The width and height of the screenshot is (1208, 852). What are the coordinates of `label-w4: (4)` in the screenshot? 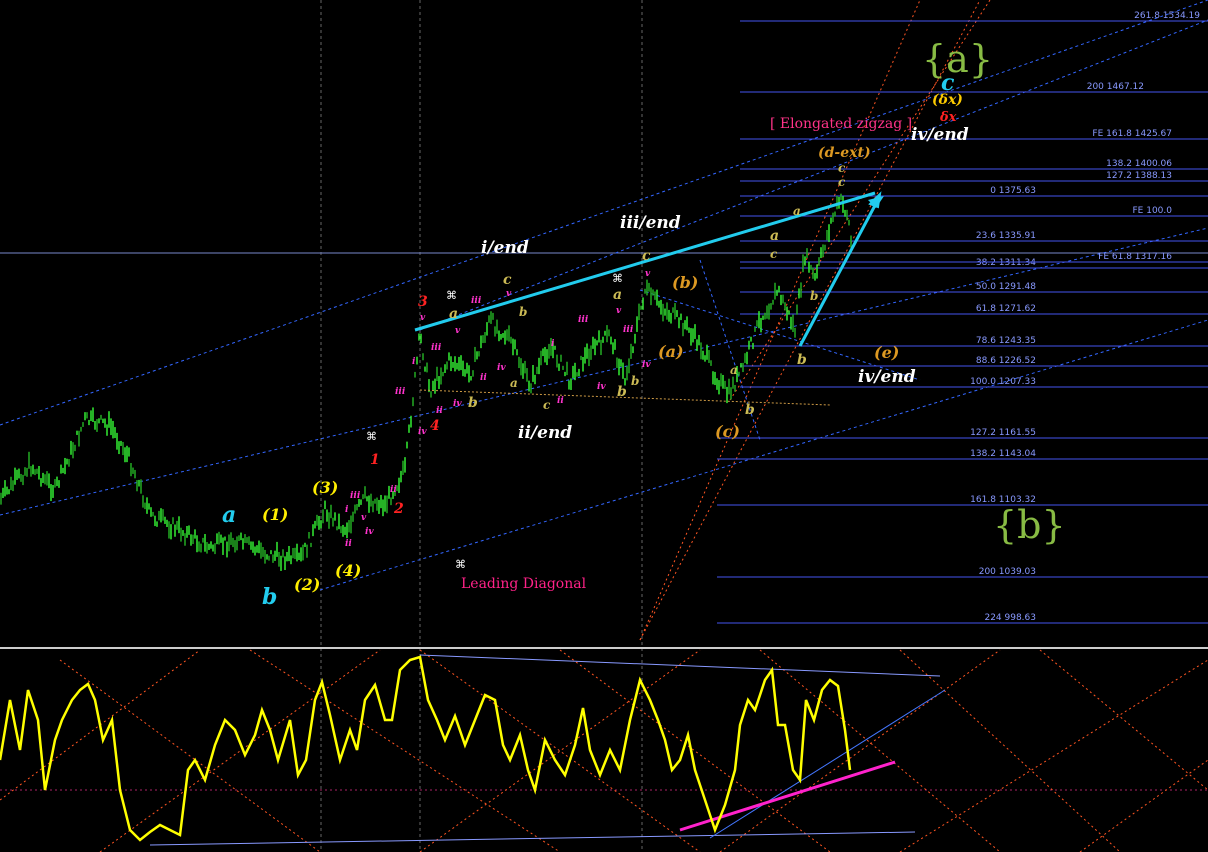 It's located at (348, 570).